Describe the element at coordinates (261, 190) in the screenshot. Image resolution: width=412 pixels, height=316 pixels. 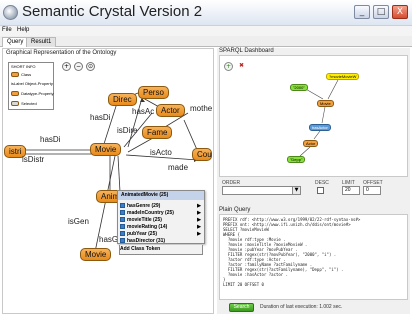
I see `order-select: ▼` at that location.